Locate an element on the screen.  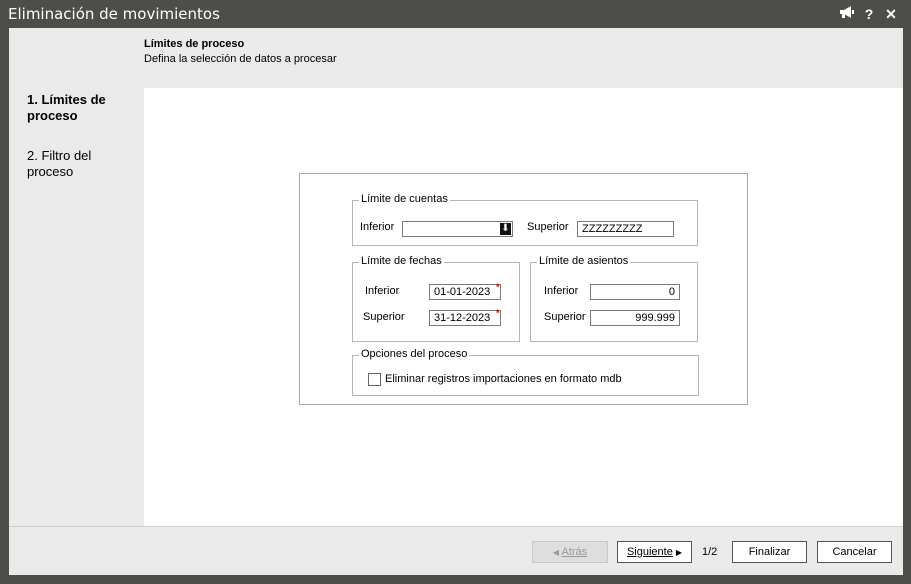
asientos-inferior-label: Inferior is located at coordinates (561, 291).